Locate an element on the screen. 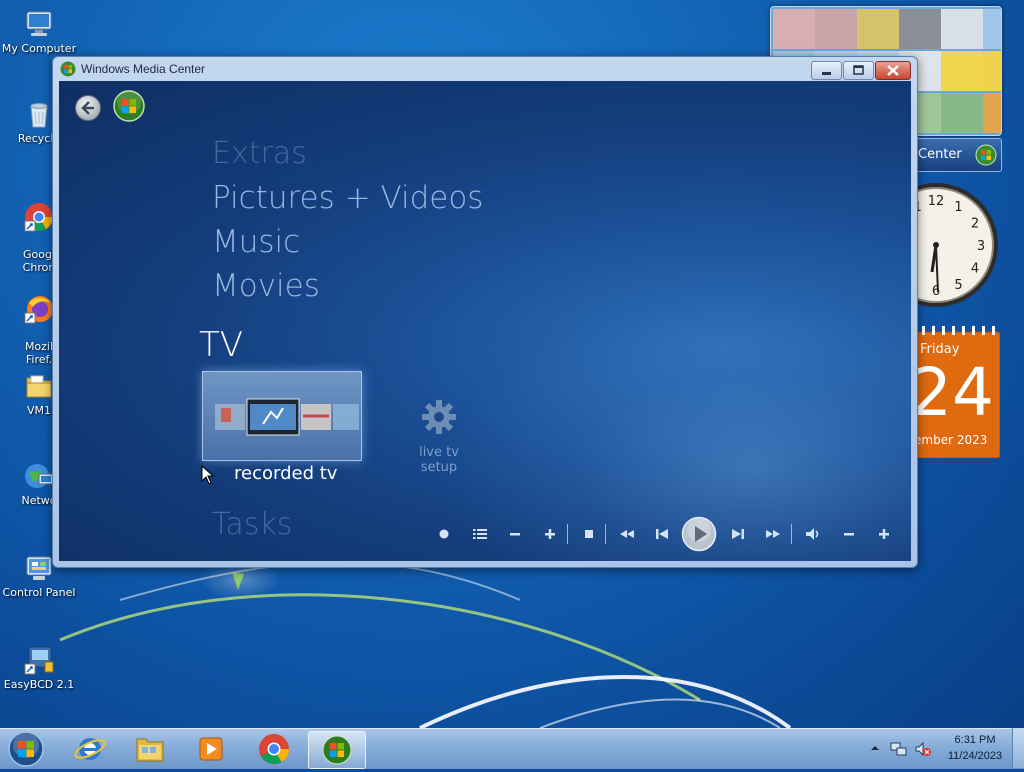  clock-gadget: 121234567891011 is located at coordinates (938, 245).